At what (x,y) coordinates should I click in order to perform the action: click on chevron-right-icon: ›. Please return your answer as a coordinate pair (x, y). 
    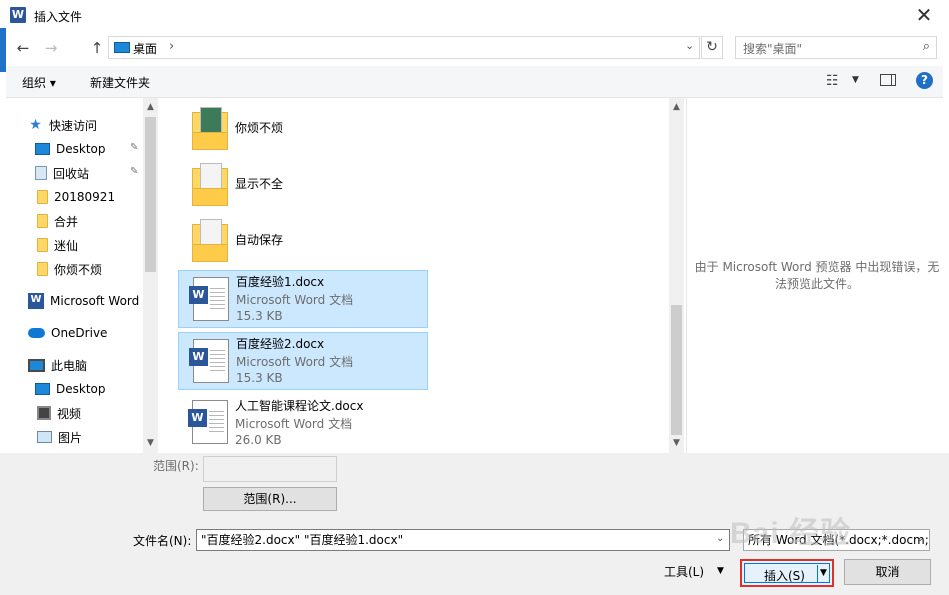
    Looking at the image, I should click on (171, 46).